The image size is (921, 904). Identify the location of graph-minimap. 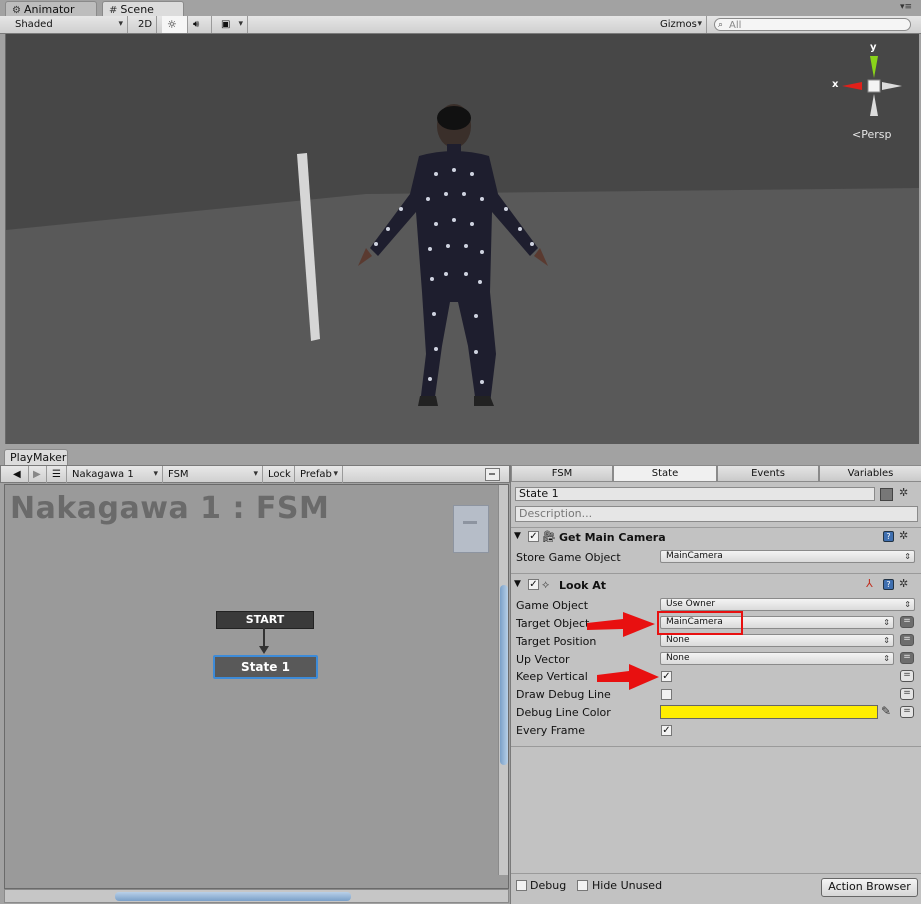
(471, 529).